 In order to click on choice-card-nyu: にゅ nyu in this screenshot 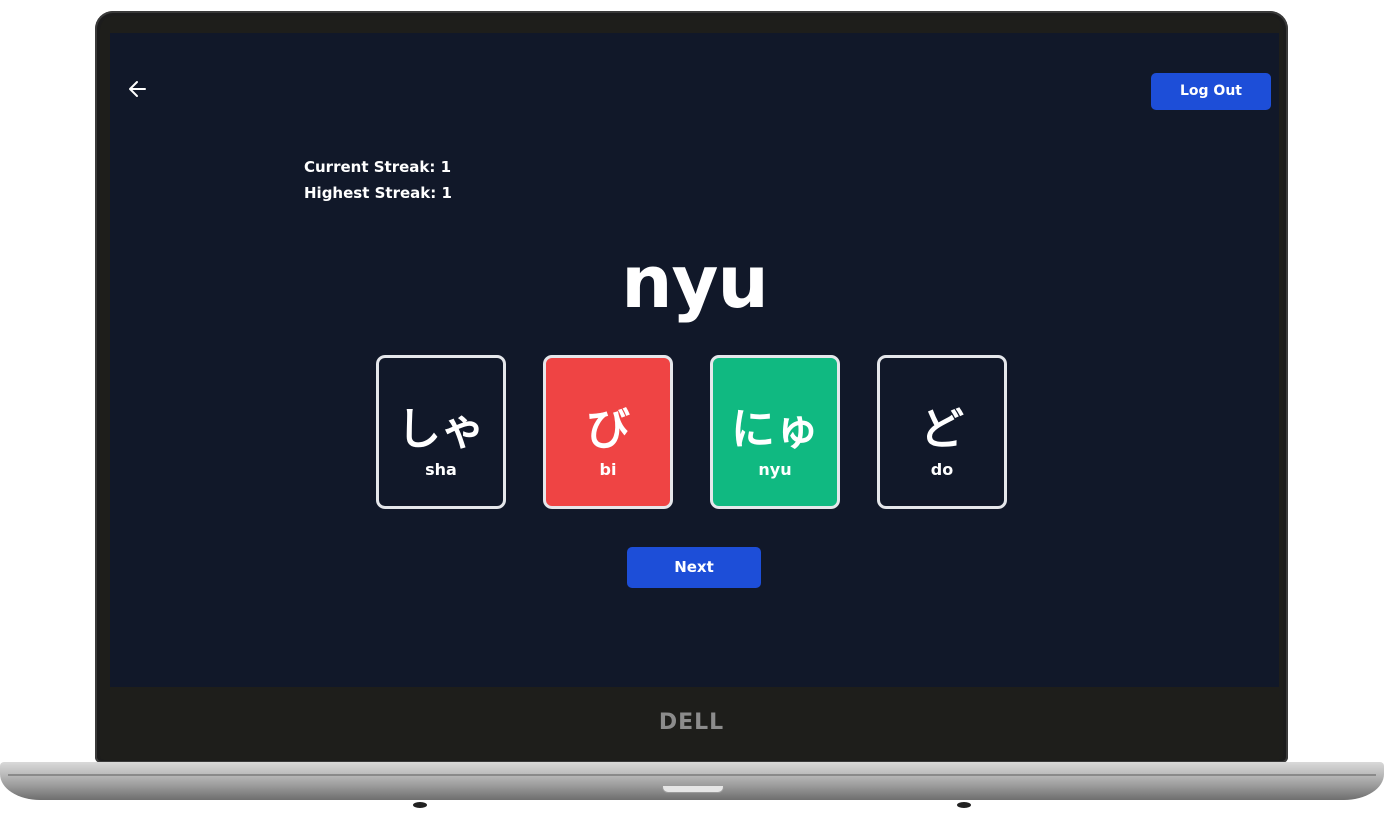, I will do `click(775, 432)`.